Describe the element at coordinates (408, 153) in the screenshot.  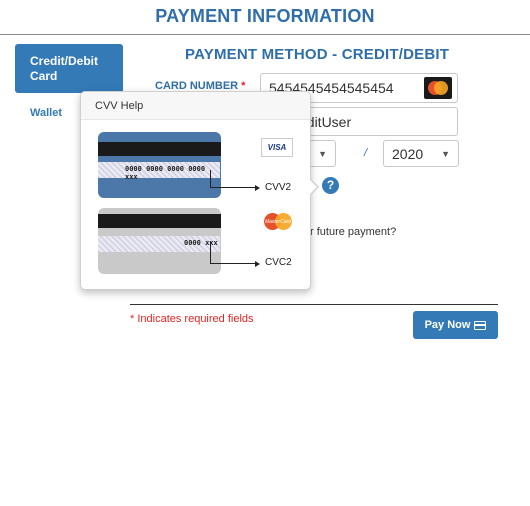
I see `expiry-year-value: 2020` at that location.